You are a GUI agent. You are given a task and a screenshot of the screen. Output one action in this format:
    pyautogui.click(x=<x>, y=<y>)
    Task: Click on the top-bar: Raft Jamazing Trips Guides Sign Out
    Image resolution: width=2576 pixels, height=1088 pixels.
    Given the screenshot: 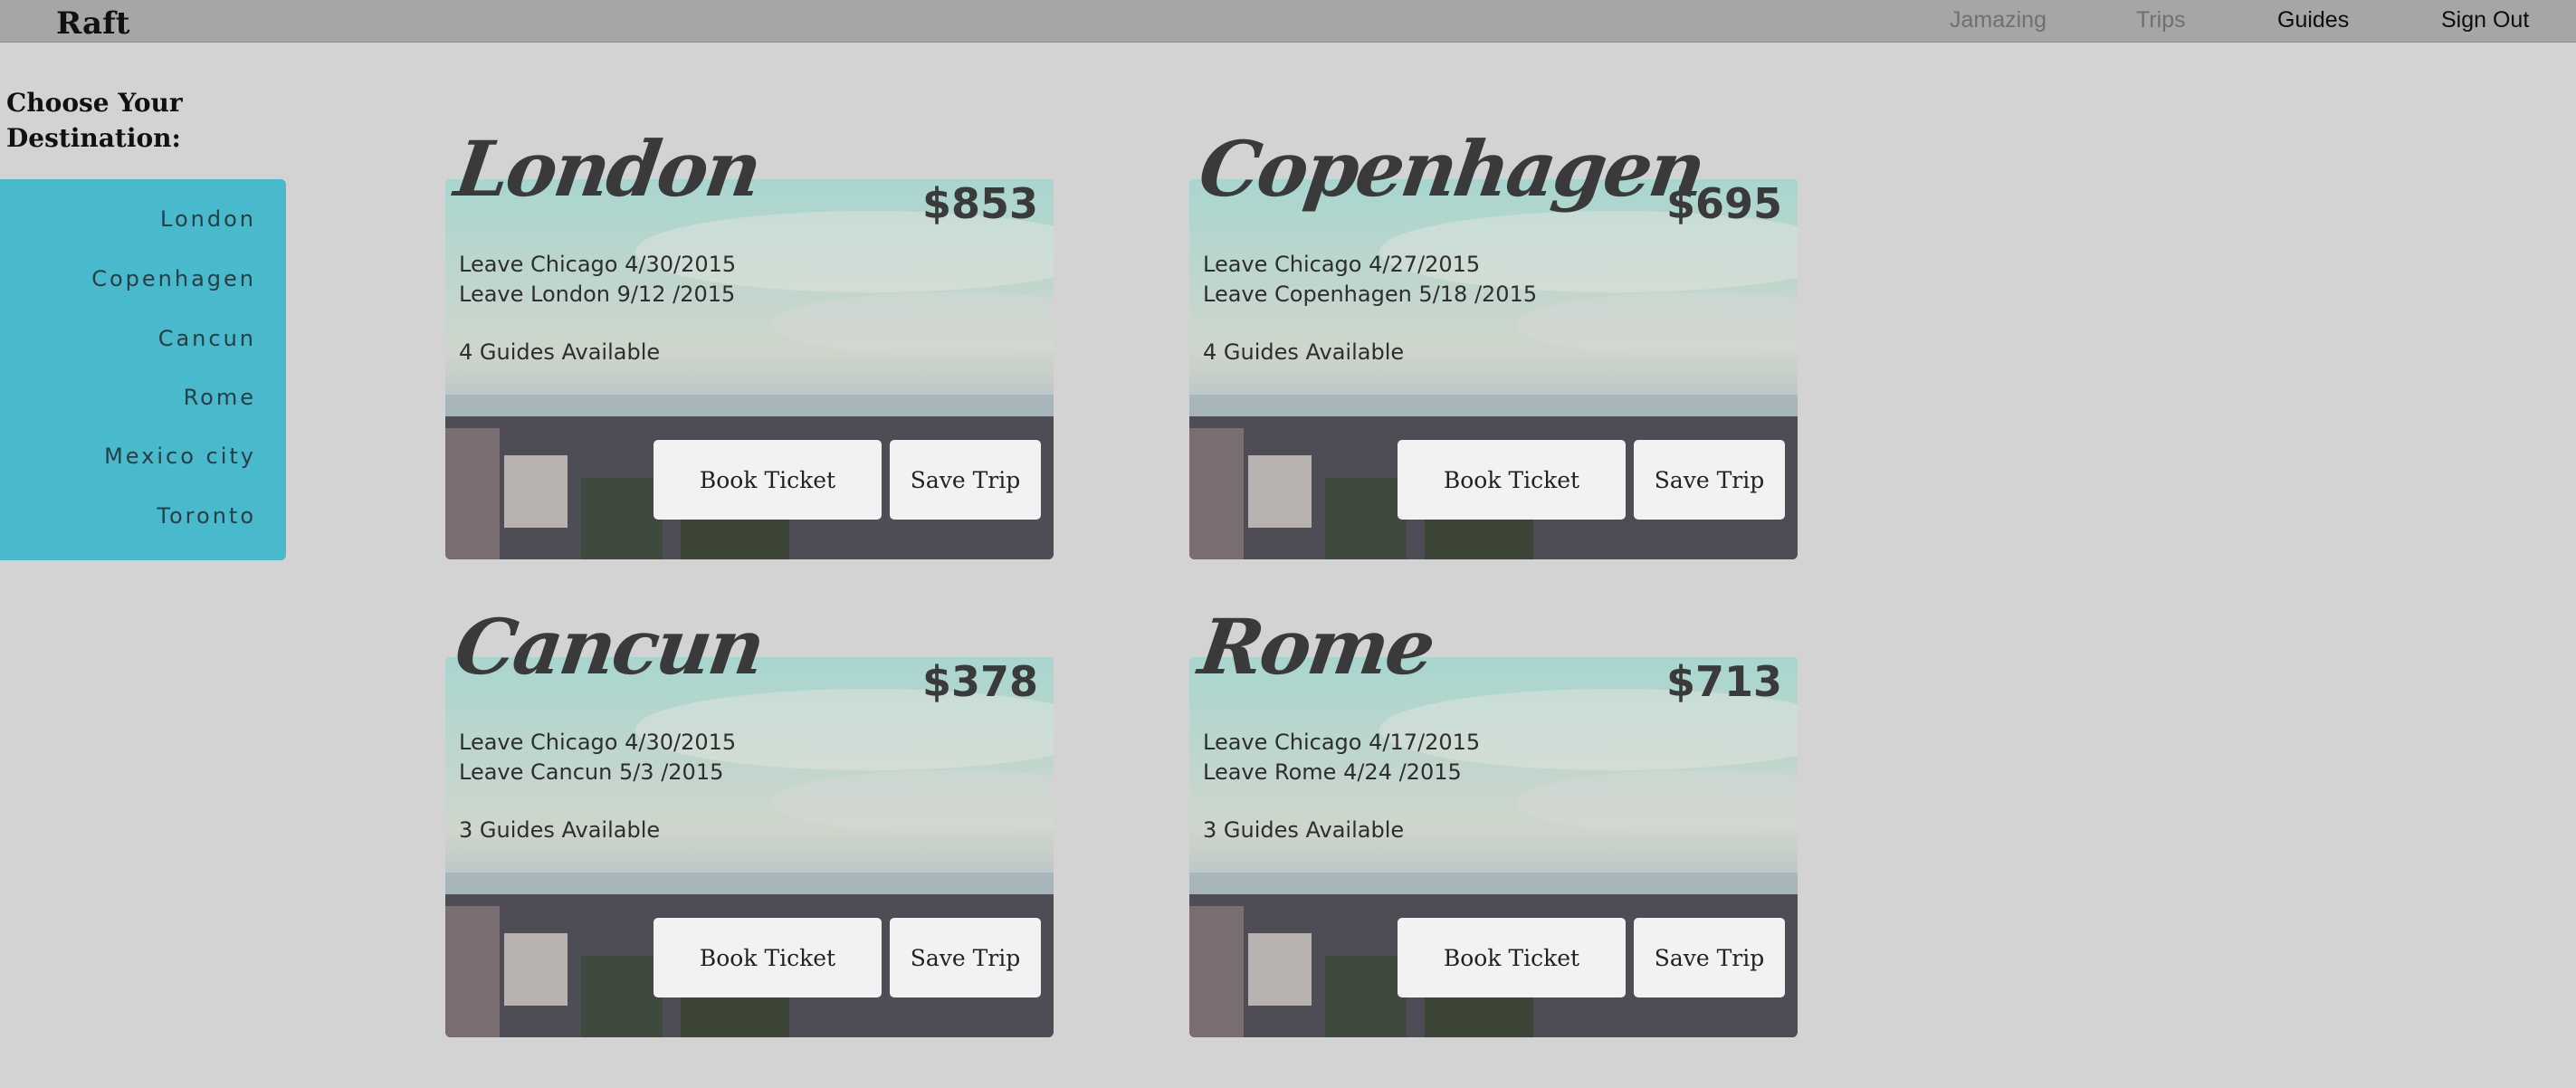 What is the action you would take?
    pyautogui.click(x=1288, y=21)
    